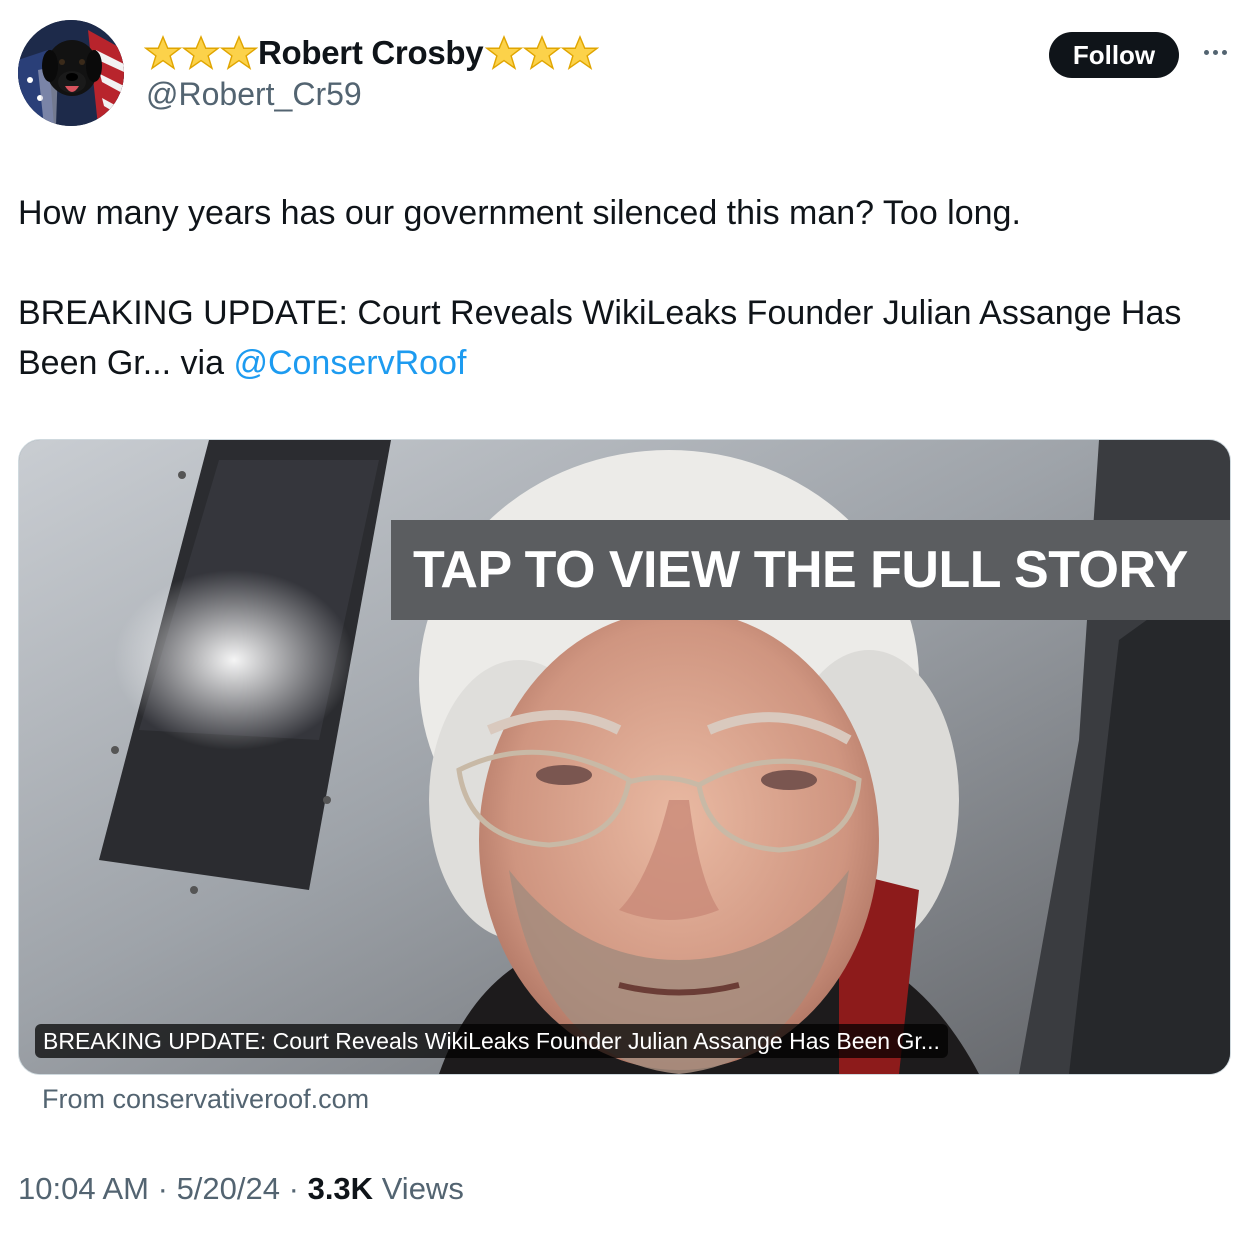 The width and height of the screenshot is (1249, 1237). I want to click on more-dots-icon, so click(1215, 52).